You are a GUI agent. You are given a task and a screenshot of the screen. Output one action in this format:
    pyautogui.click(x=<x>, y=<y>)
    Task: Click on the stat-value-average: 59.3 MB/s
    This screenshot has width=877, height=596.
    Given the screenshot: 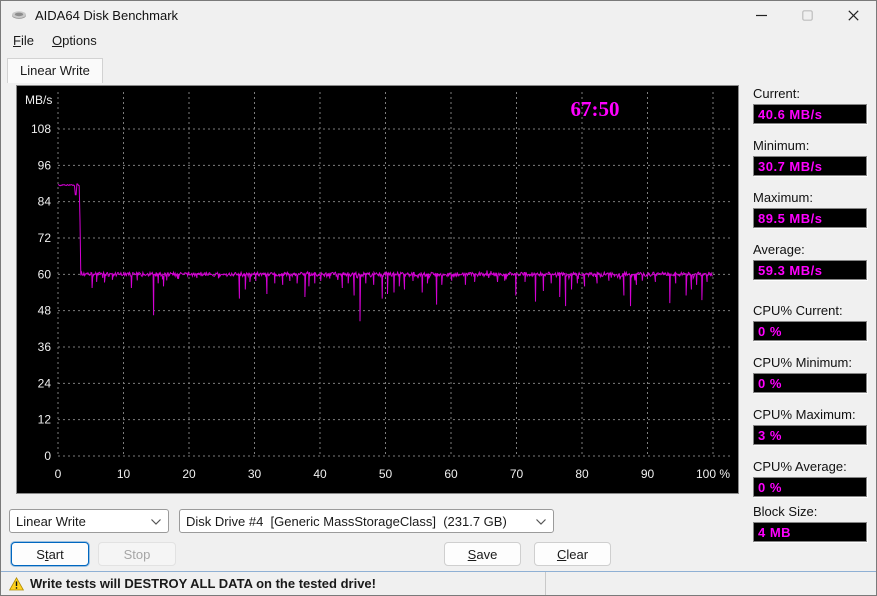 What is the action you would take?
    pyautogui.click(x=790, y=270)
    